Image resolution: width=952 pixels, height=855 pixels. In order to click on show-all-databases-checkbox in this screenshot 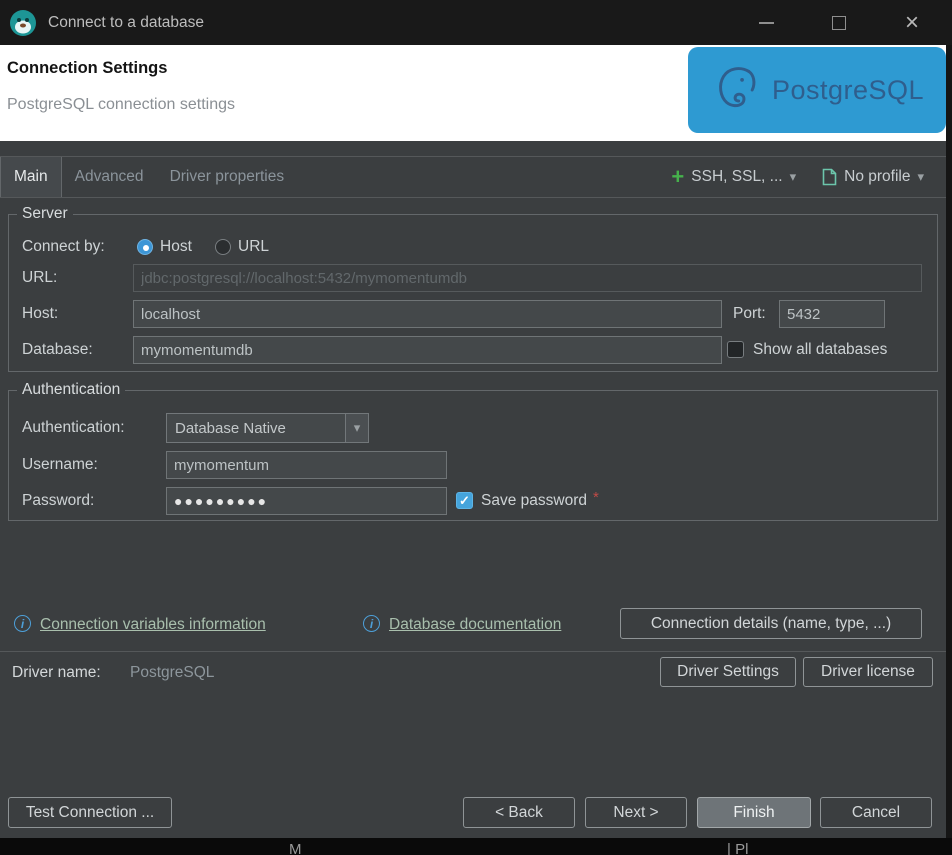, I will do `click(735, 349)`.